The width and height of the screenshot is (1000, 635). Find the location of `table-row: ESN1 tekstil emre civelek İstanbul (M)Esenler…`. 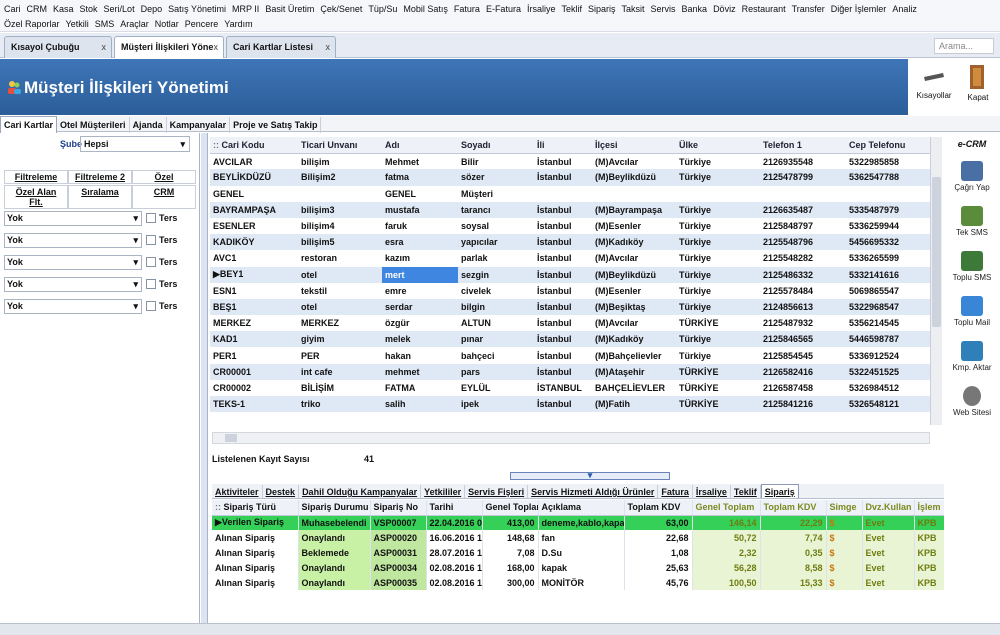

table-row: ESN1 tekstil emre civelek İstanbul (M)Esenler… is located at coordinates (570, 291).